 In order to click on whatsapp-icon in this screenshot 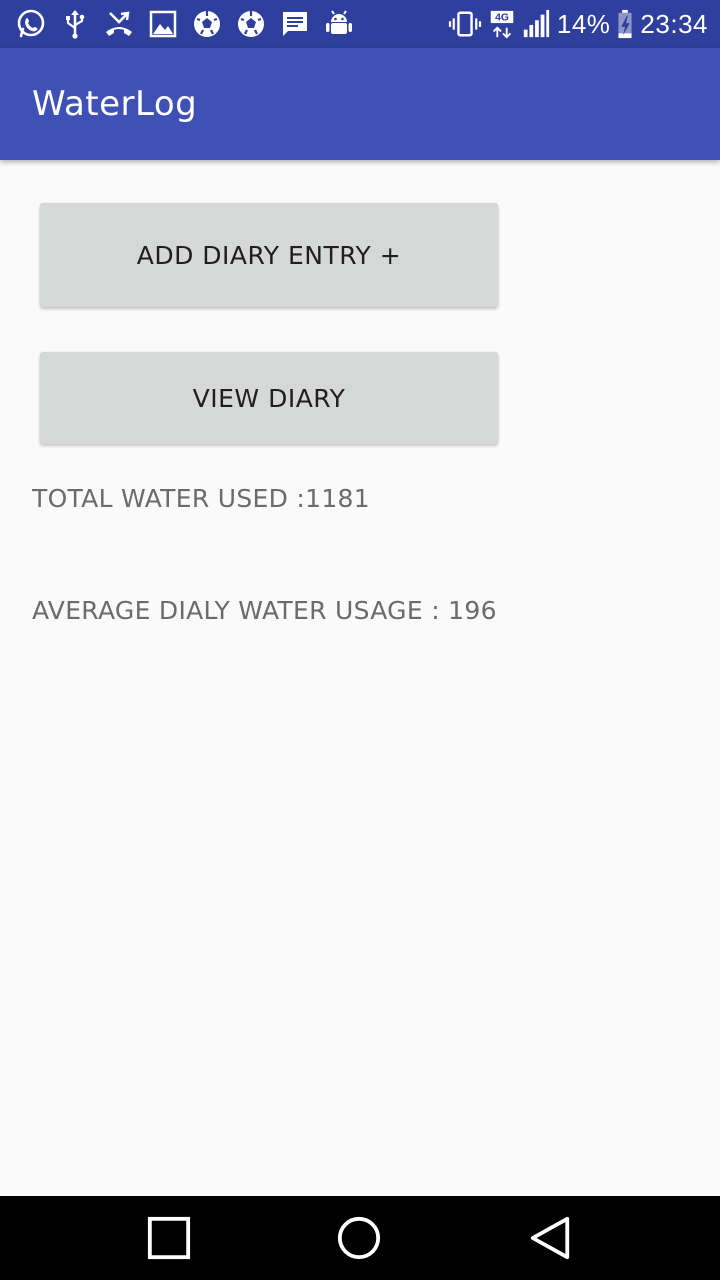, I will do `click(31, 24)`.